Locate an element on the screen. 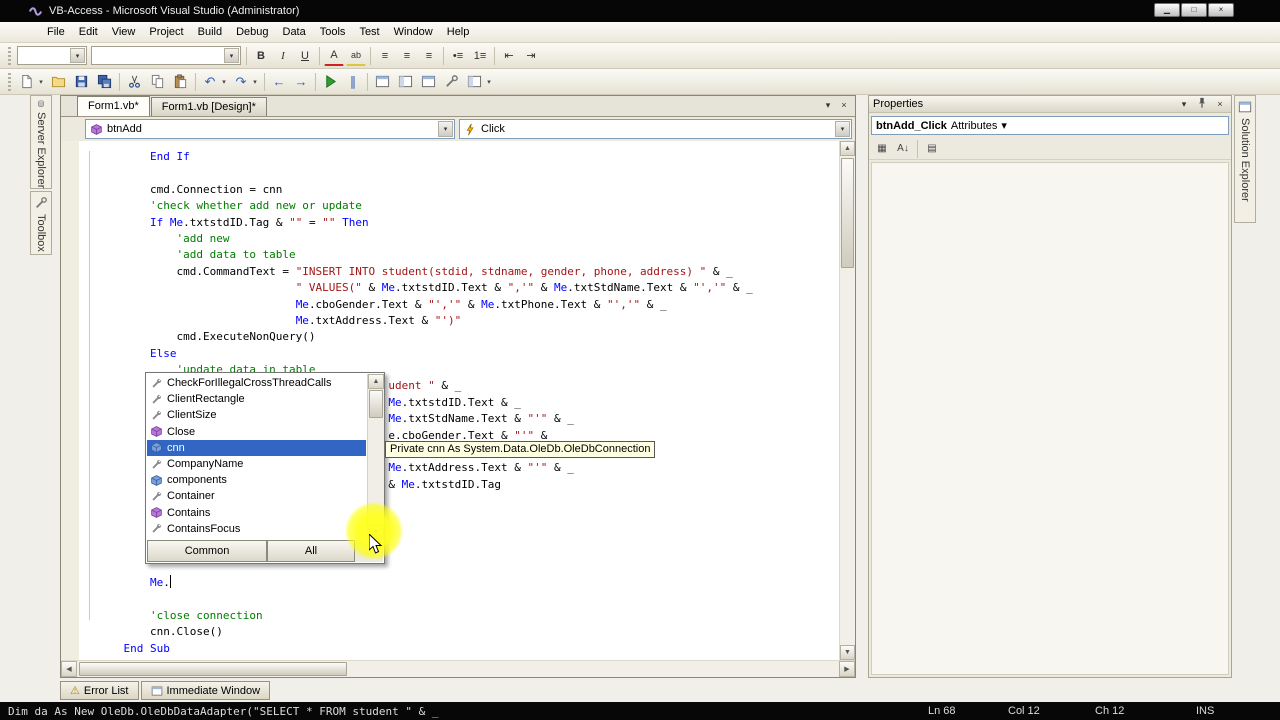 Image resolution: width=1280 pixels, height=720 pixels. property-pages-button: ▤ is located at coordinates (932, 149).